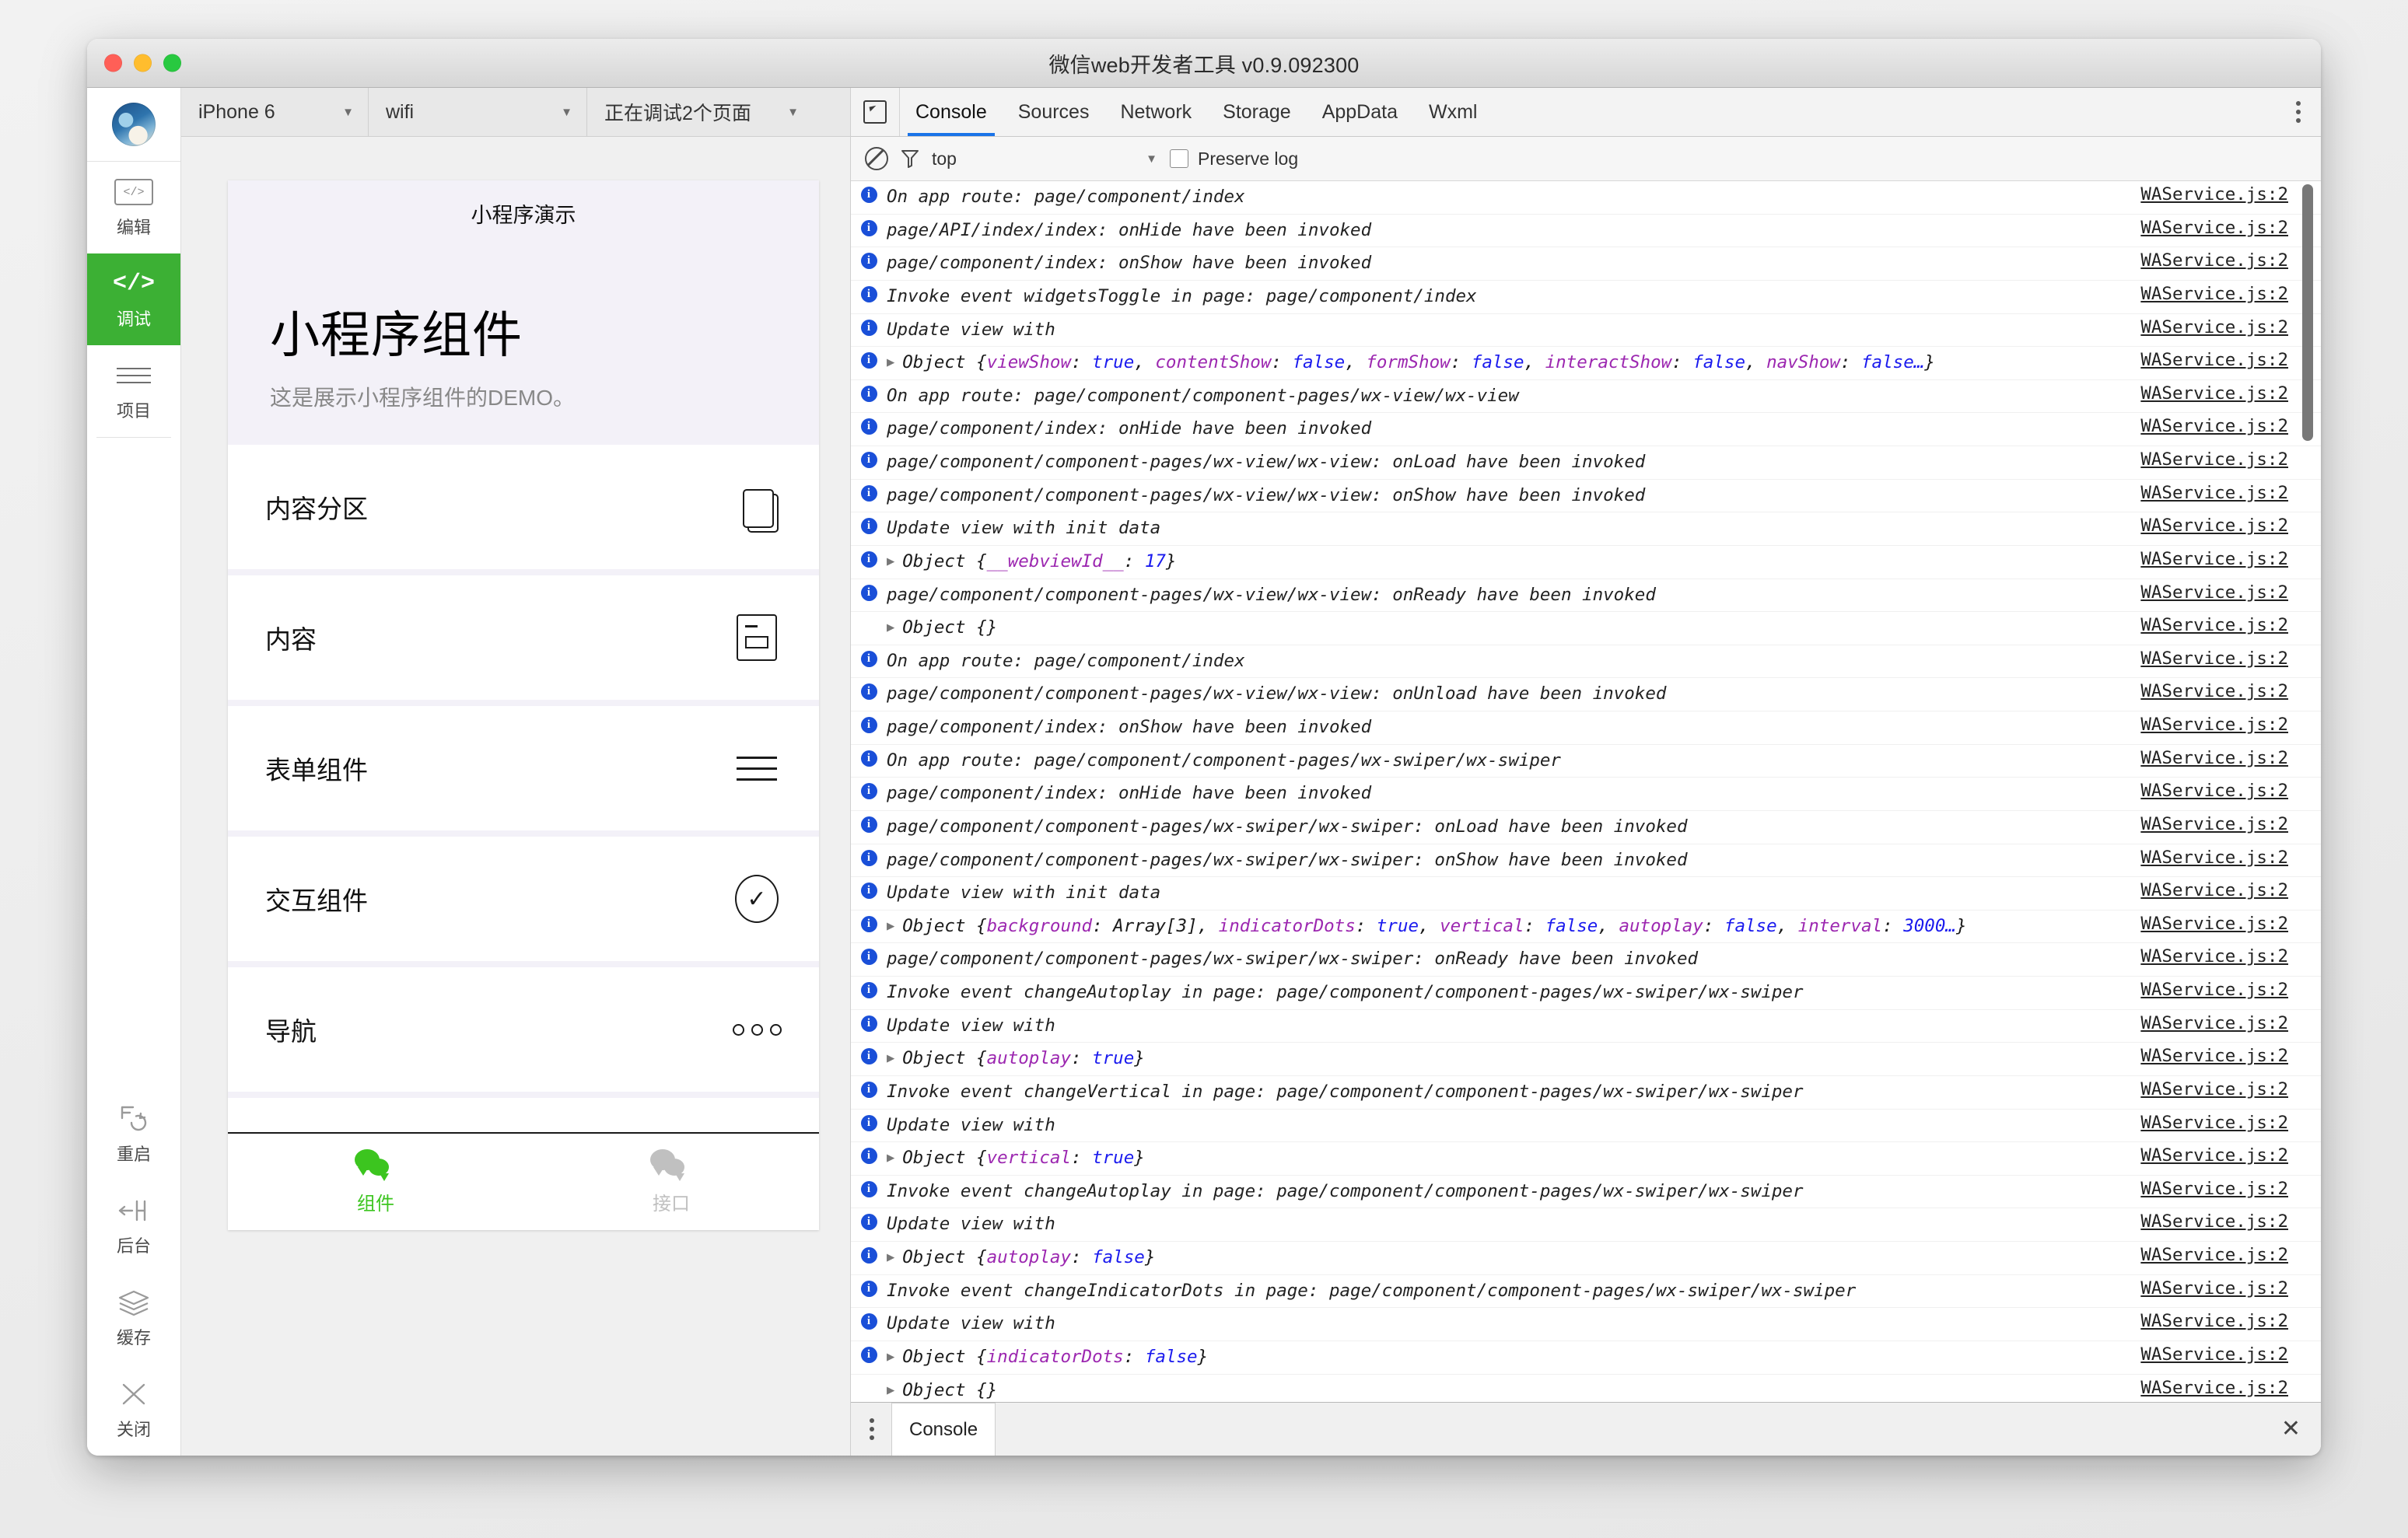  Describe the element at coordinates (1257, 112) in the screenshot. I see `tab-storage: Storage` at that location.